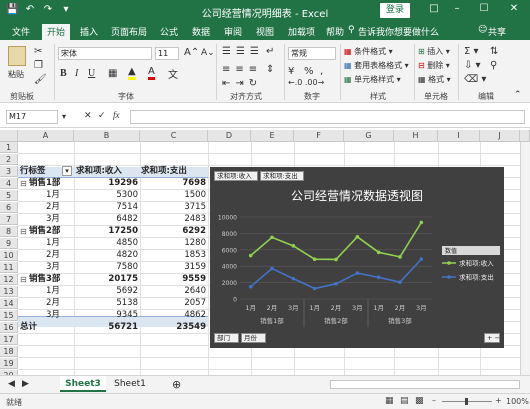  What do you see at coordinates (201, 31) in the screenshot?
I see `tab-data: 数据` at bounding box center [201, 31].